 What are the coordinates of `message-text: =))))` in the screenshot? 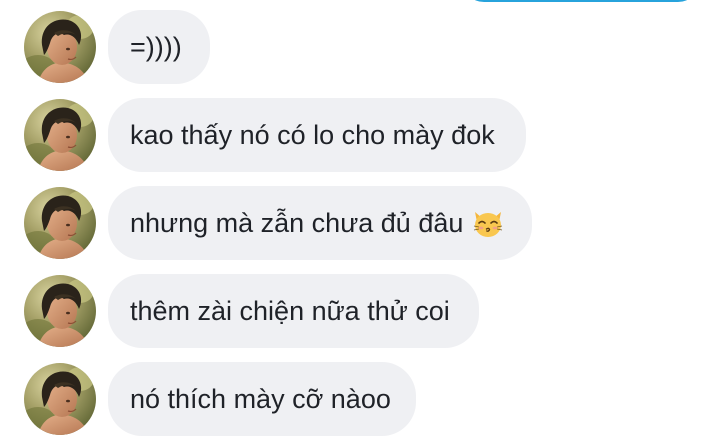 It's located at (156, 46).